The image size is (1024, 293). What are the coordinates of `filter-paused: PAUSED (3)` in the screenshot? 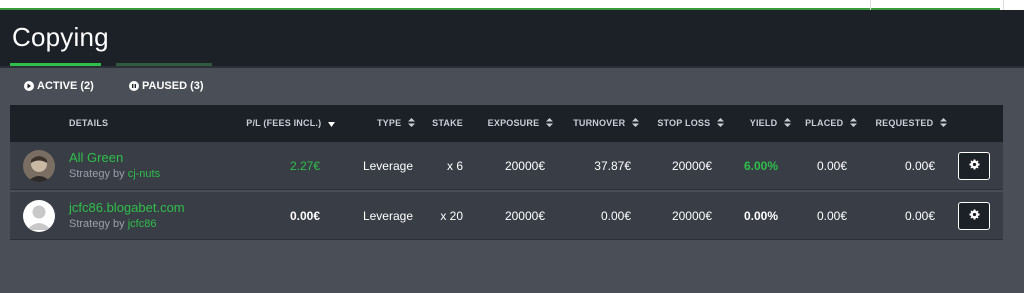 It's located at (166, 86).